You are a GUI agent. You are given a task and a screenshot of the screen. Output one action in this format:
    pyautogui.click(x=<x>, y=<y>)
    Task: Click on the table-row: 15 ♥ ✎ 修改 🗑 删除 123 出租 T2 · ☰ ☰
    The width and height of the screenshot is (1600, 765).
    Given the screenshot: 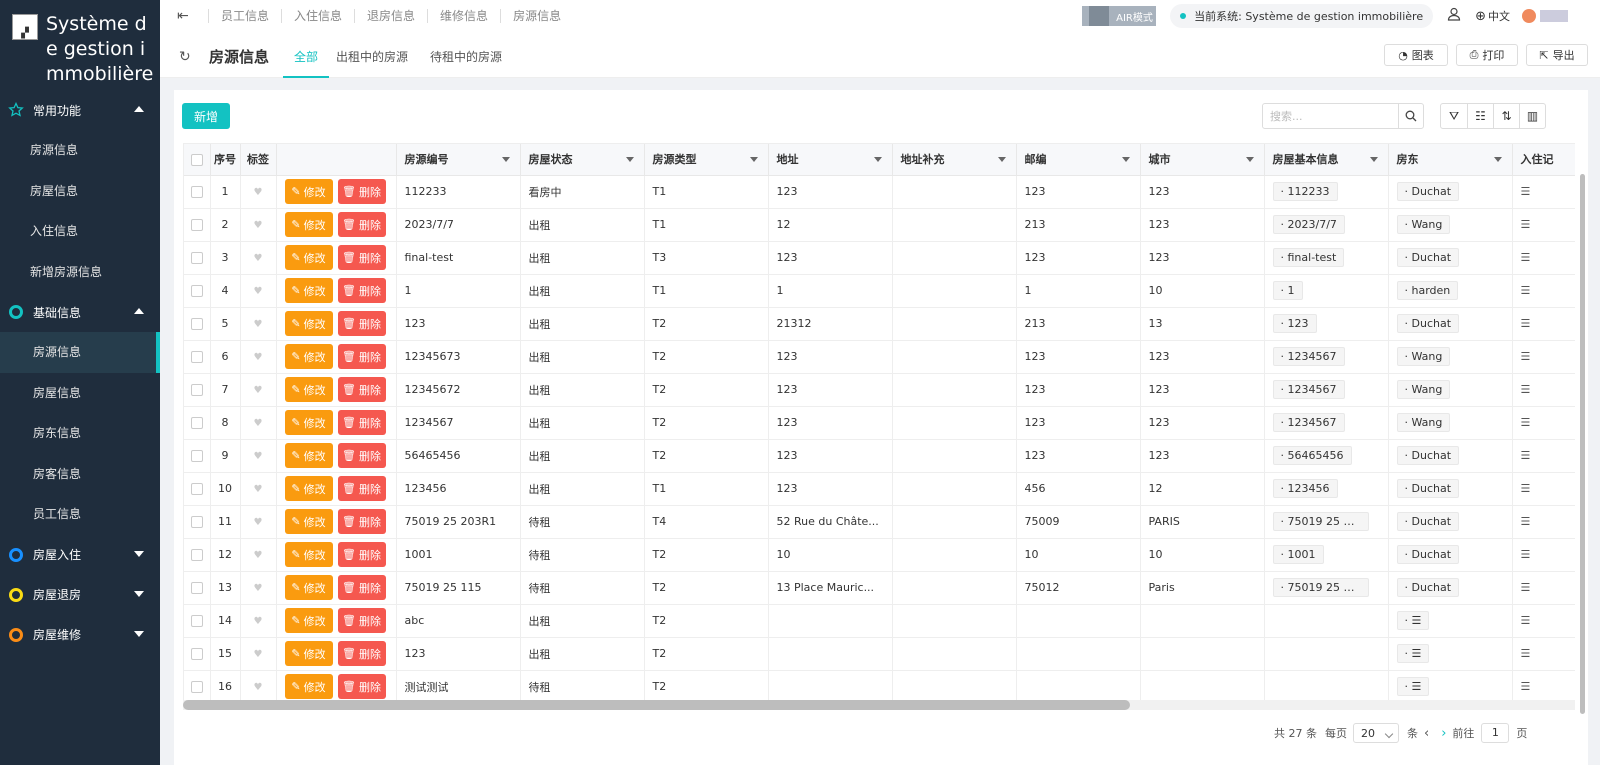 What is the action you would take?
    pyautogui.click(x=879, y=654)
    